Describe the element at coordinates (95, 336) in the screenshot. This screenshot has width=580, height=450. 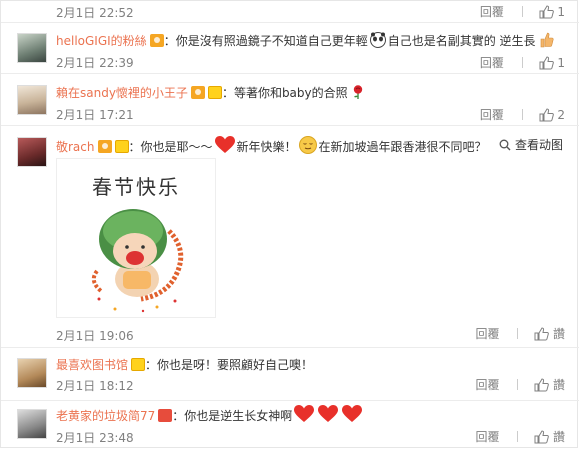
I see `comment-time: 2月1日 19:06` at that location.